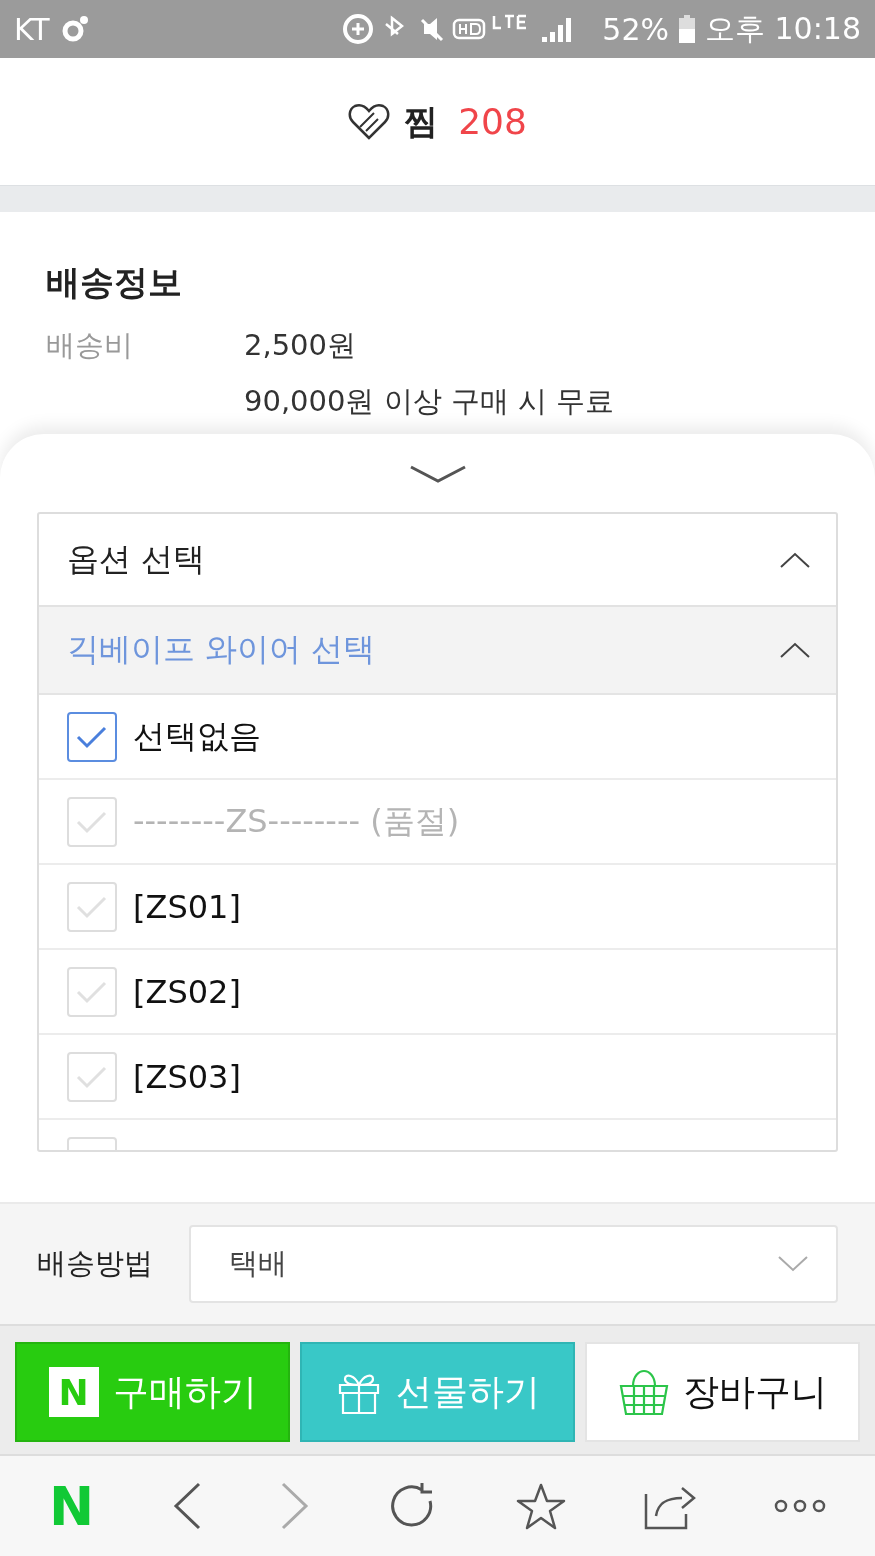  What do you see at coordinates (369, 121) in the screenshot?
I see `heart-icon` at bounding box center [369, 121].